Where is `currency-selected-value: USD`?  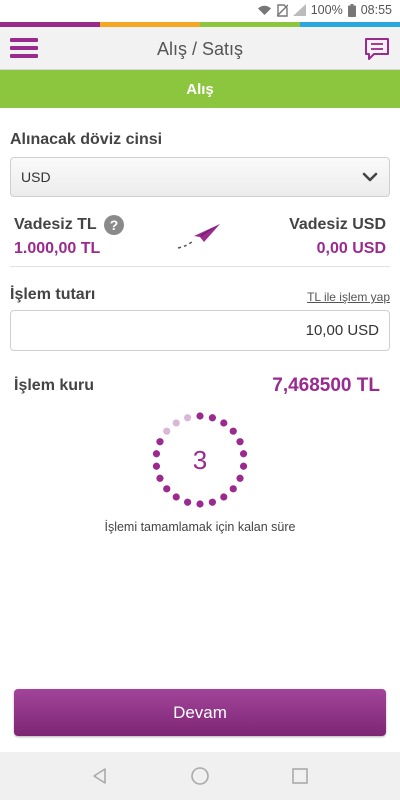
currency-selected-value: USD is located at coordinates (36, 177).